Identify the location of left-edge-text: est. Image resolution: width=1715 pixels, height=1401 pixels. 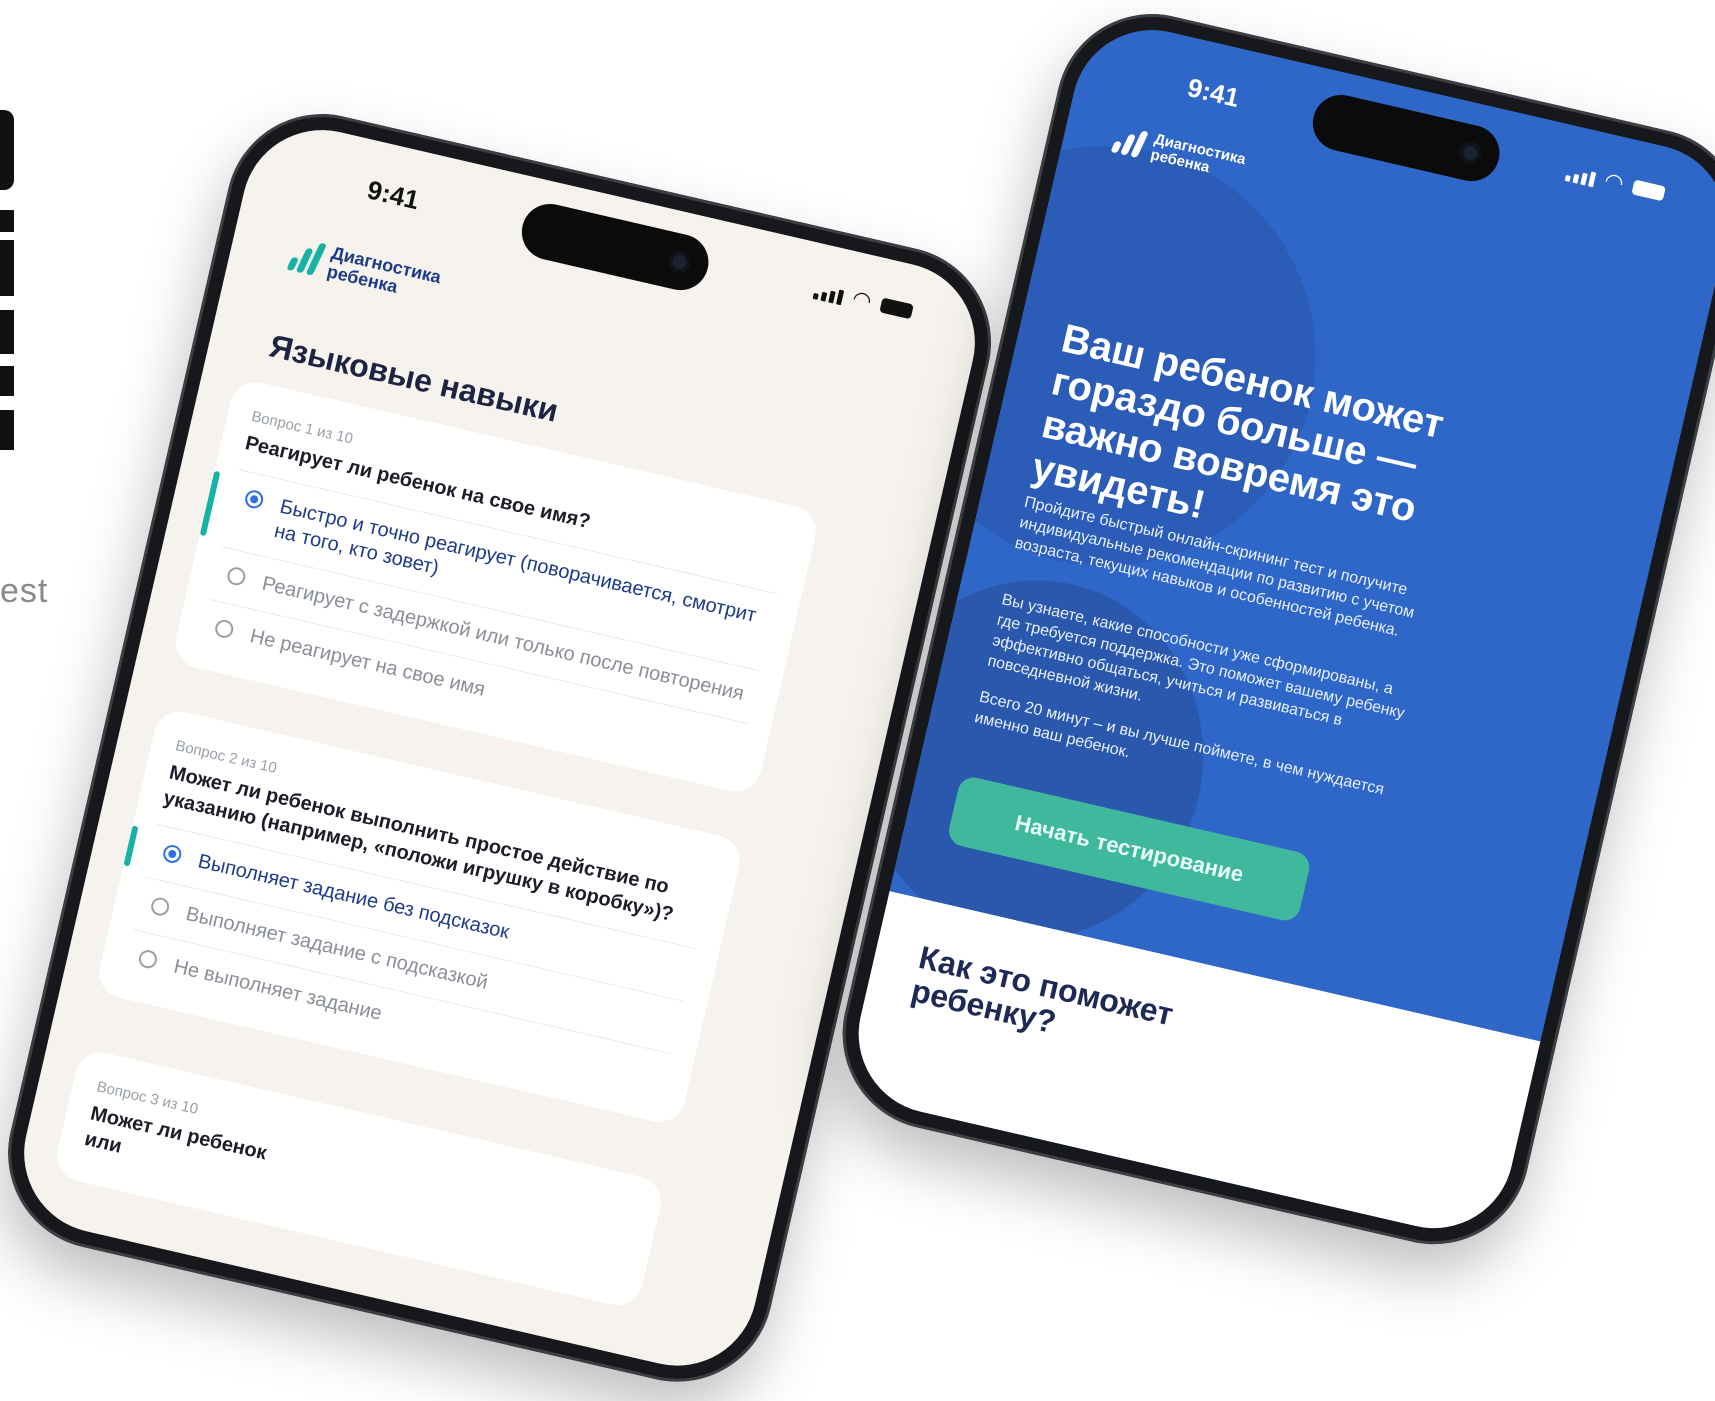
(24, 591).